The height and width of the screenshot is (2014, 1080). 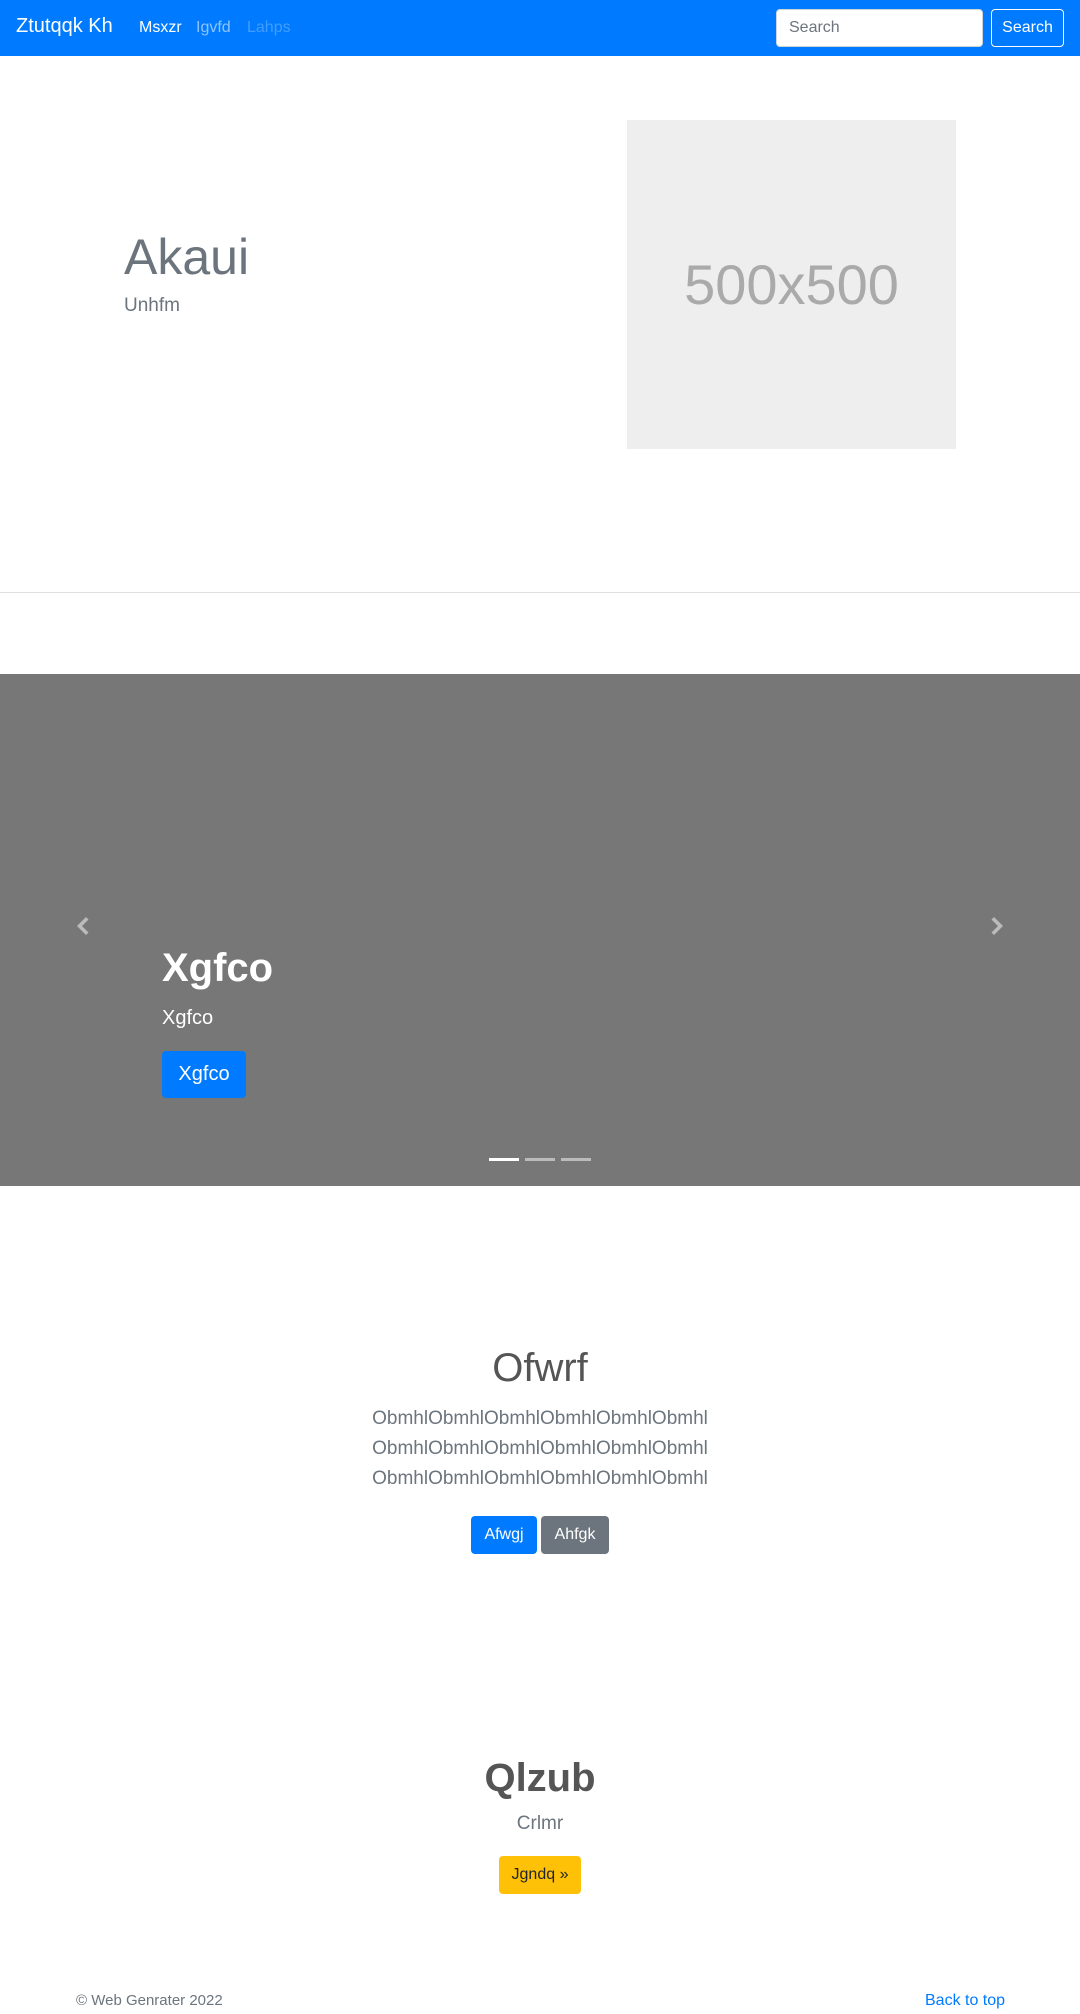 I want to click on brand-link: Ztutqqk Kh, so click(x=64, y=26).